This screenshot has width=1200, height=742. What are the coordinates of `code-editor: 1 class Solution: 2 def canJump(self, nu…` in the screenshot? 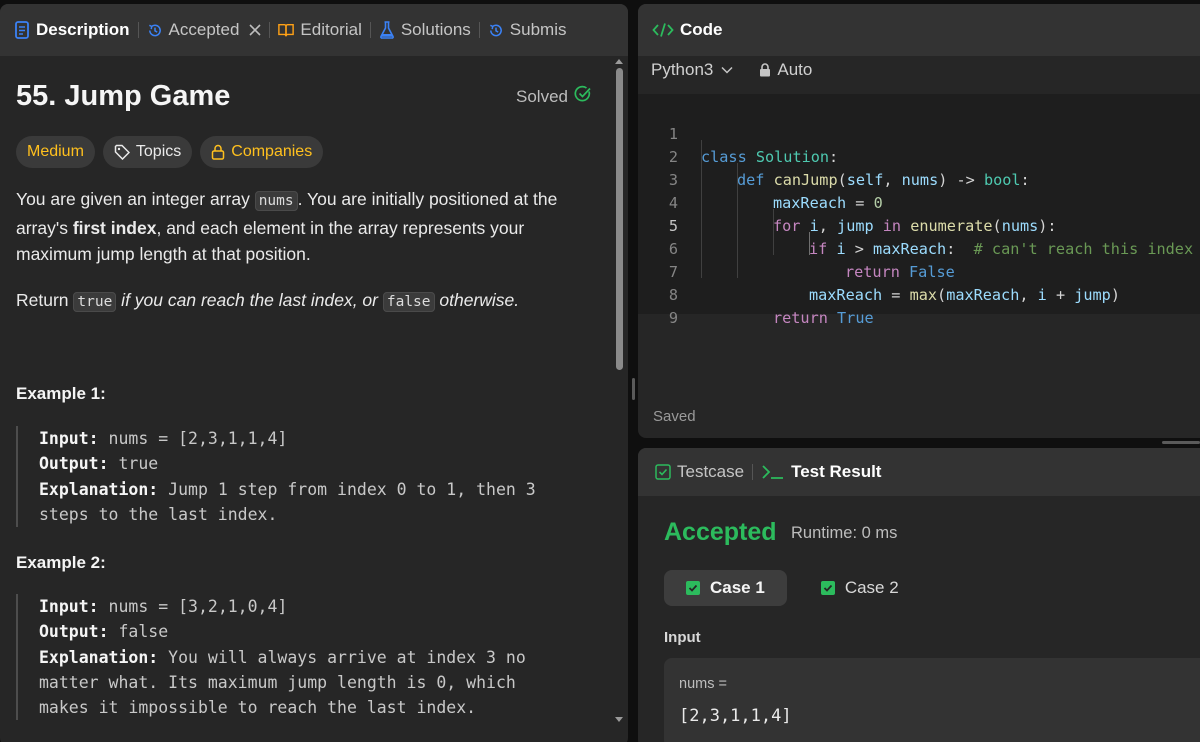 It's located at (919, 210).